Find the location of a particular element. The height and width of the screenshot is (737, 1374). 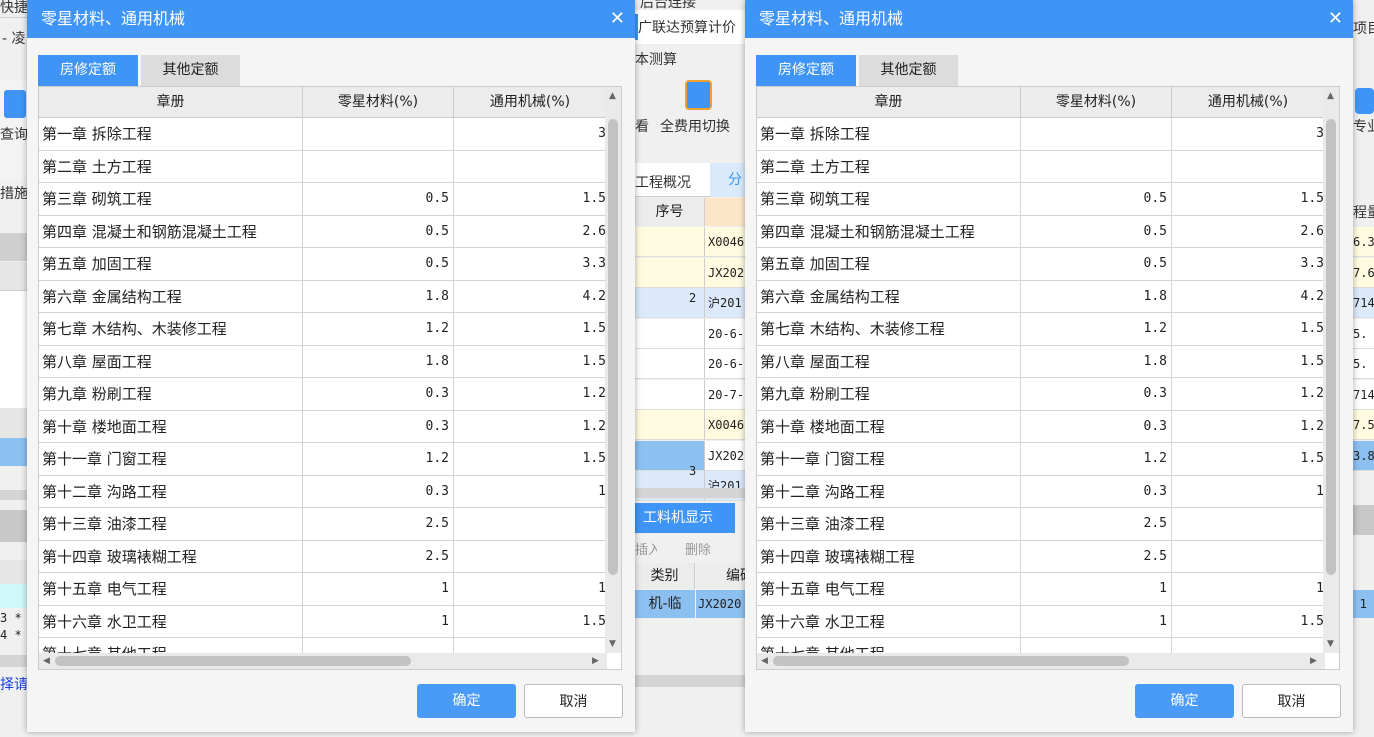

table-row: 第五章 加固工程 0.5 3.3 is located at coordinates (323, 264).